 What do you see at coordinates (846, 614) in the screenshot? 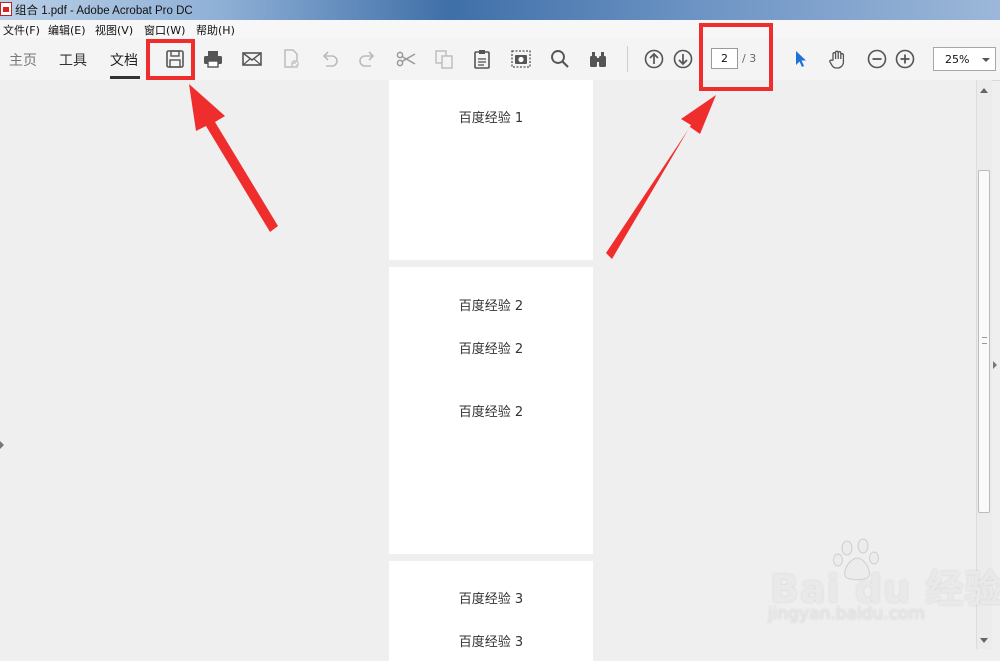
I see `watermark-url: jingyan.baidu.com` at bounding box center [846, 614].